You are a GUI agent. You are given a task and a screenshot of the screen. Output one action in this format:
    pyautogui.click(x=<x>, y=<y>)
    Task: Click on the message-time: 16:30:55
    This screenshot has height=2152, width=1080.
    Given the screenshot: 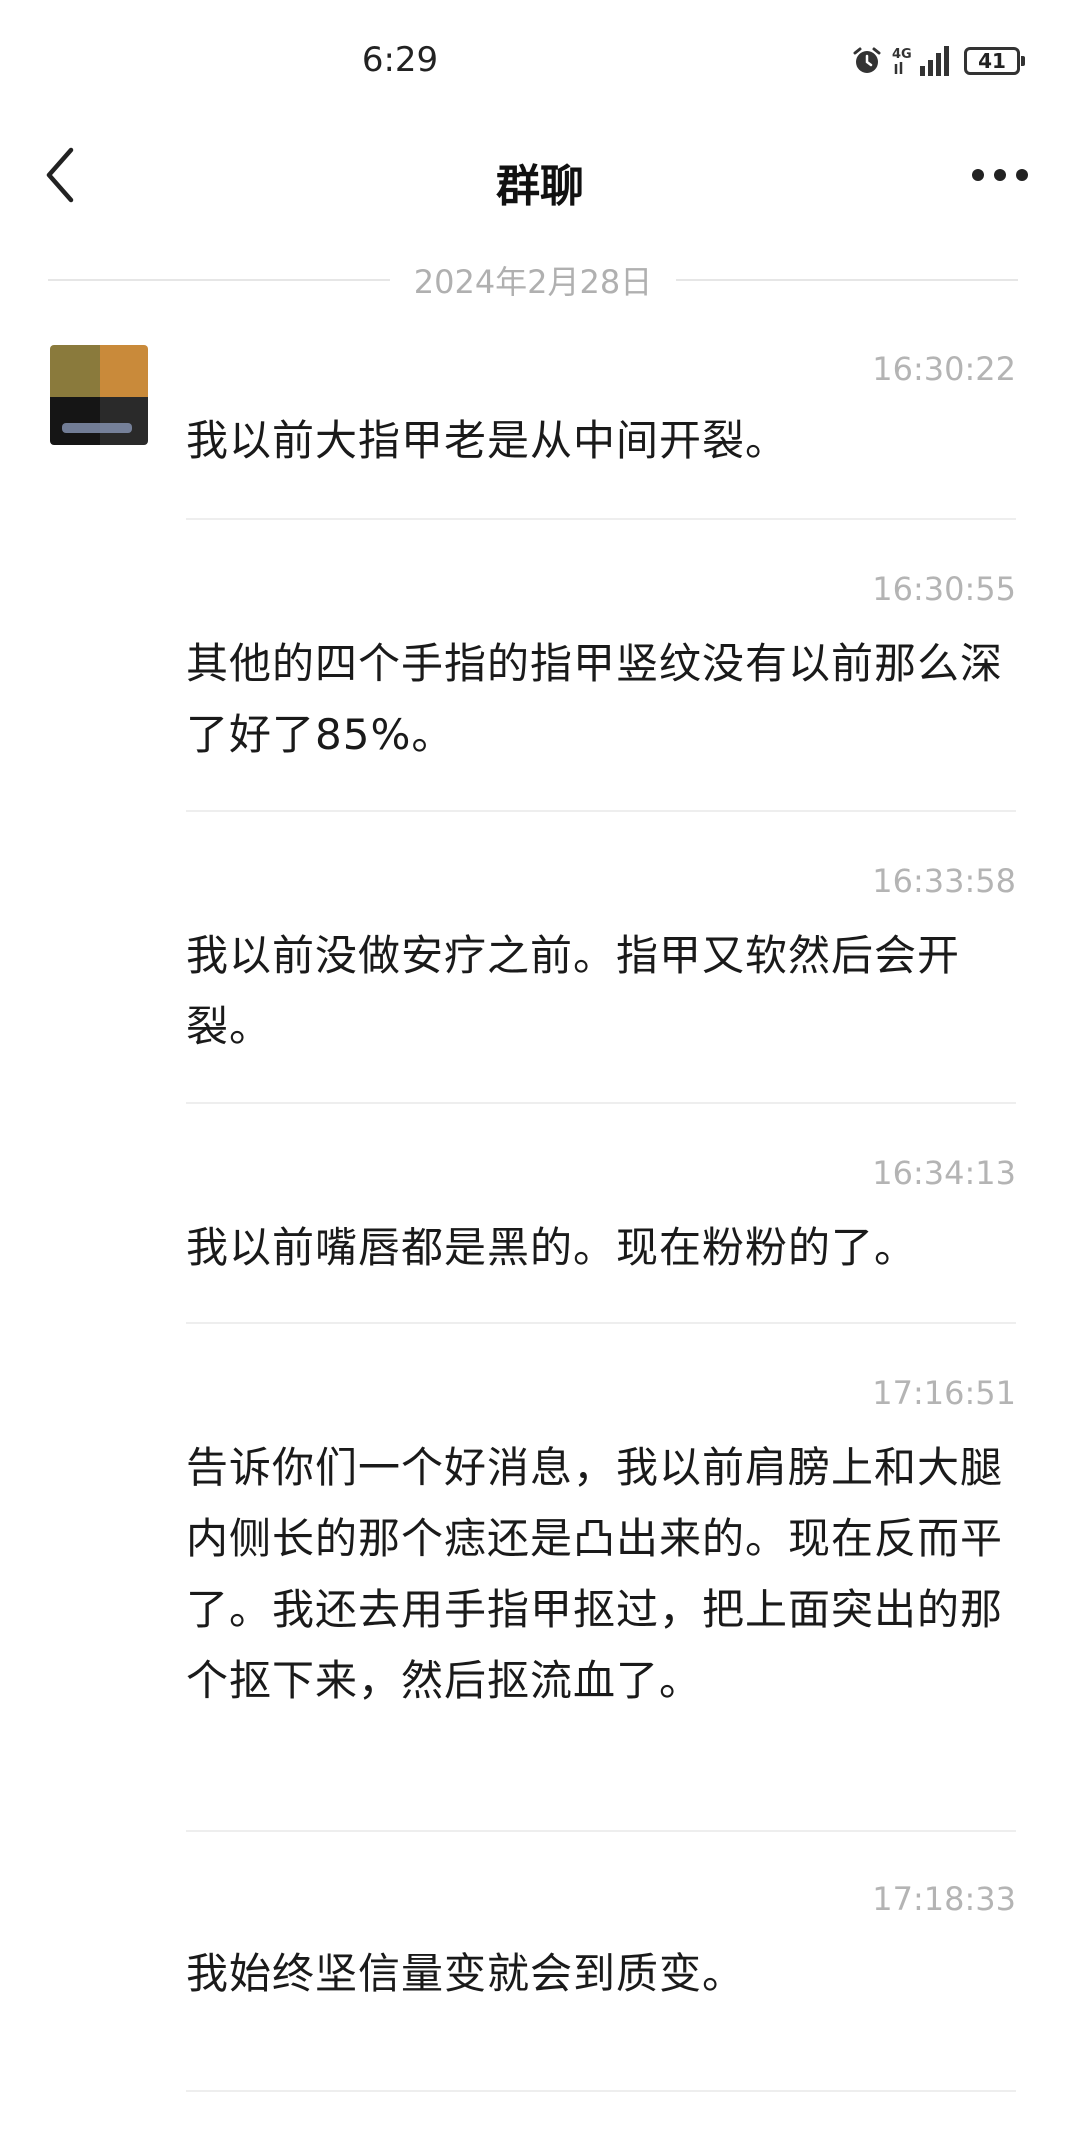 What is the action you would take?
    pyautogui.click(x=944, y=589)
    